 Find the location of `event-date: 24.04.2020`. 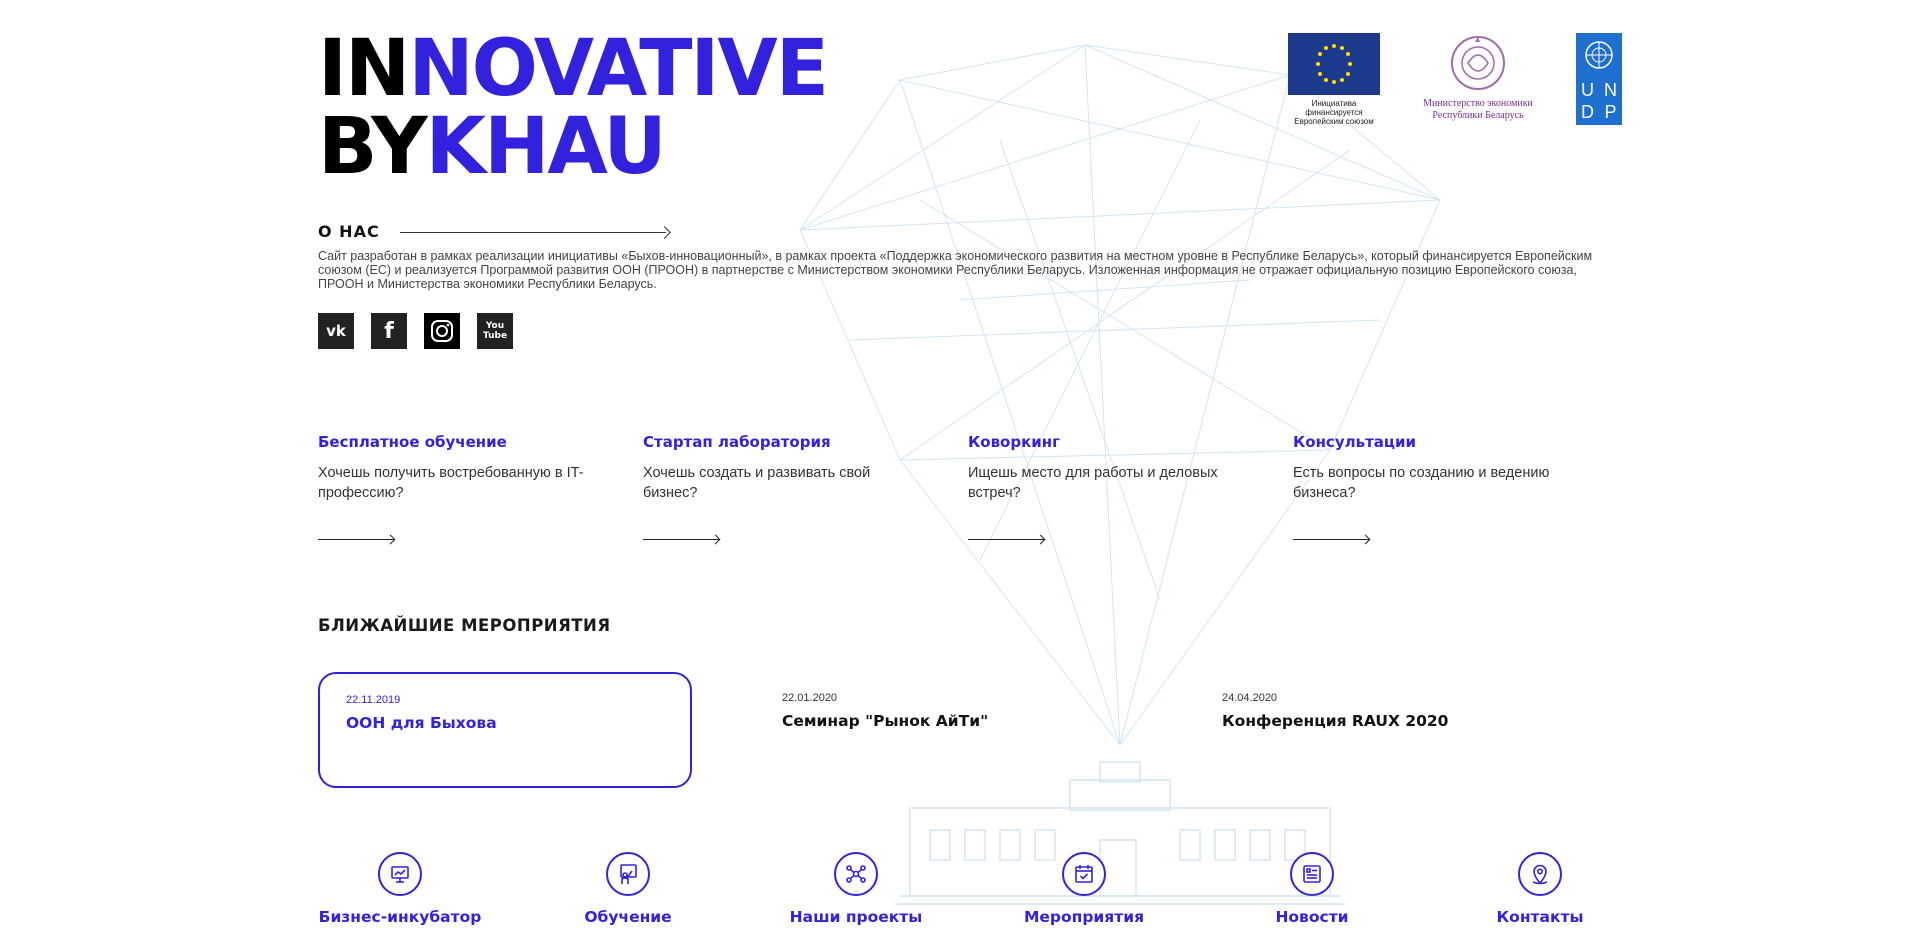

event-date: 24.04.2020 is located at coordinates (1250, 698).